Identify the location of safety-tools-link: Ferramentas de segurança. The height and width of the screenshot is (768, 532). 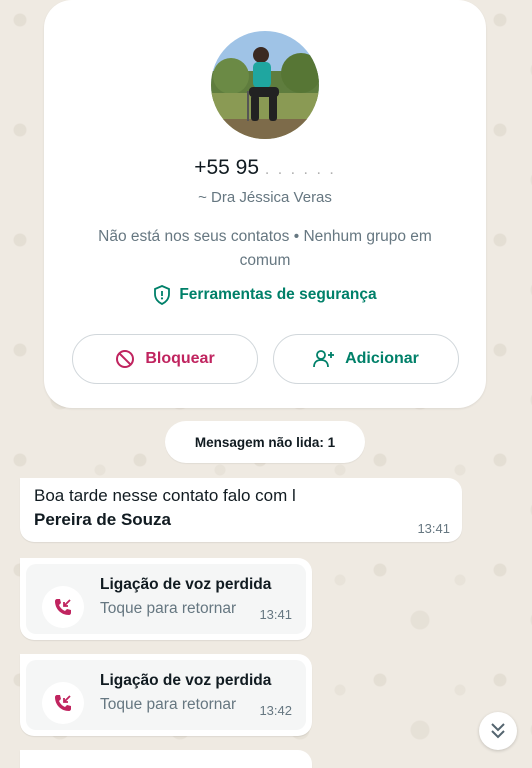
(265, 295).